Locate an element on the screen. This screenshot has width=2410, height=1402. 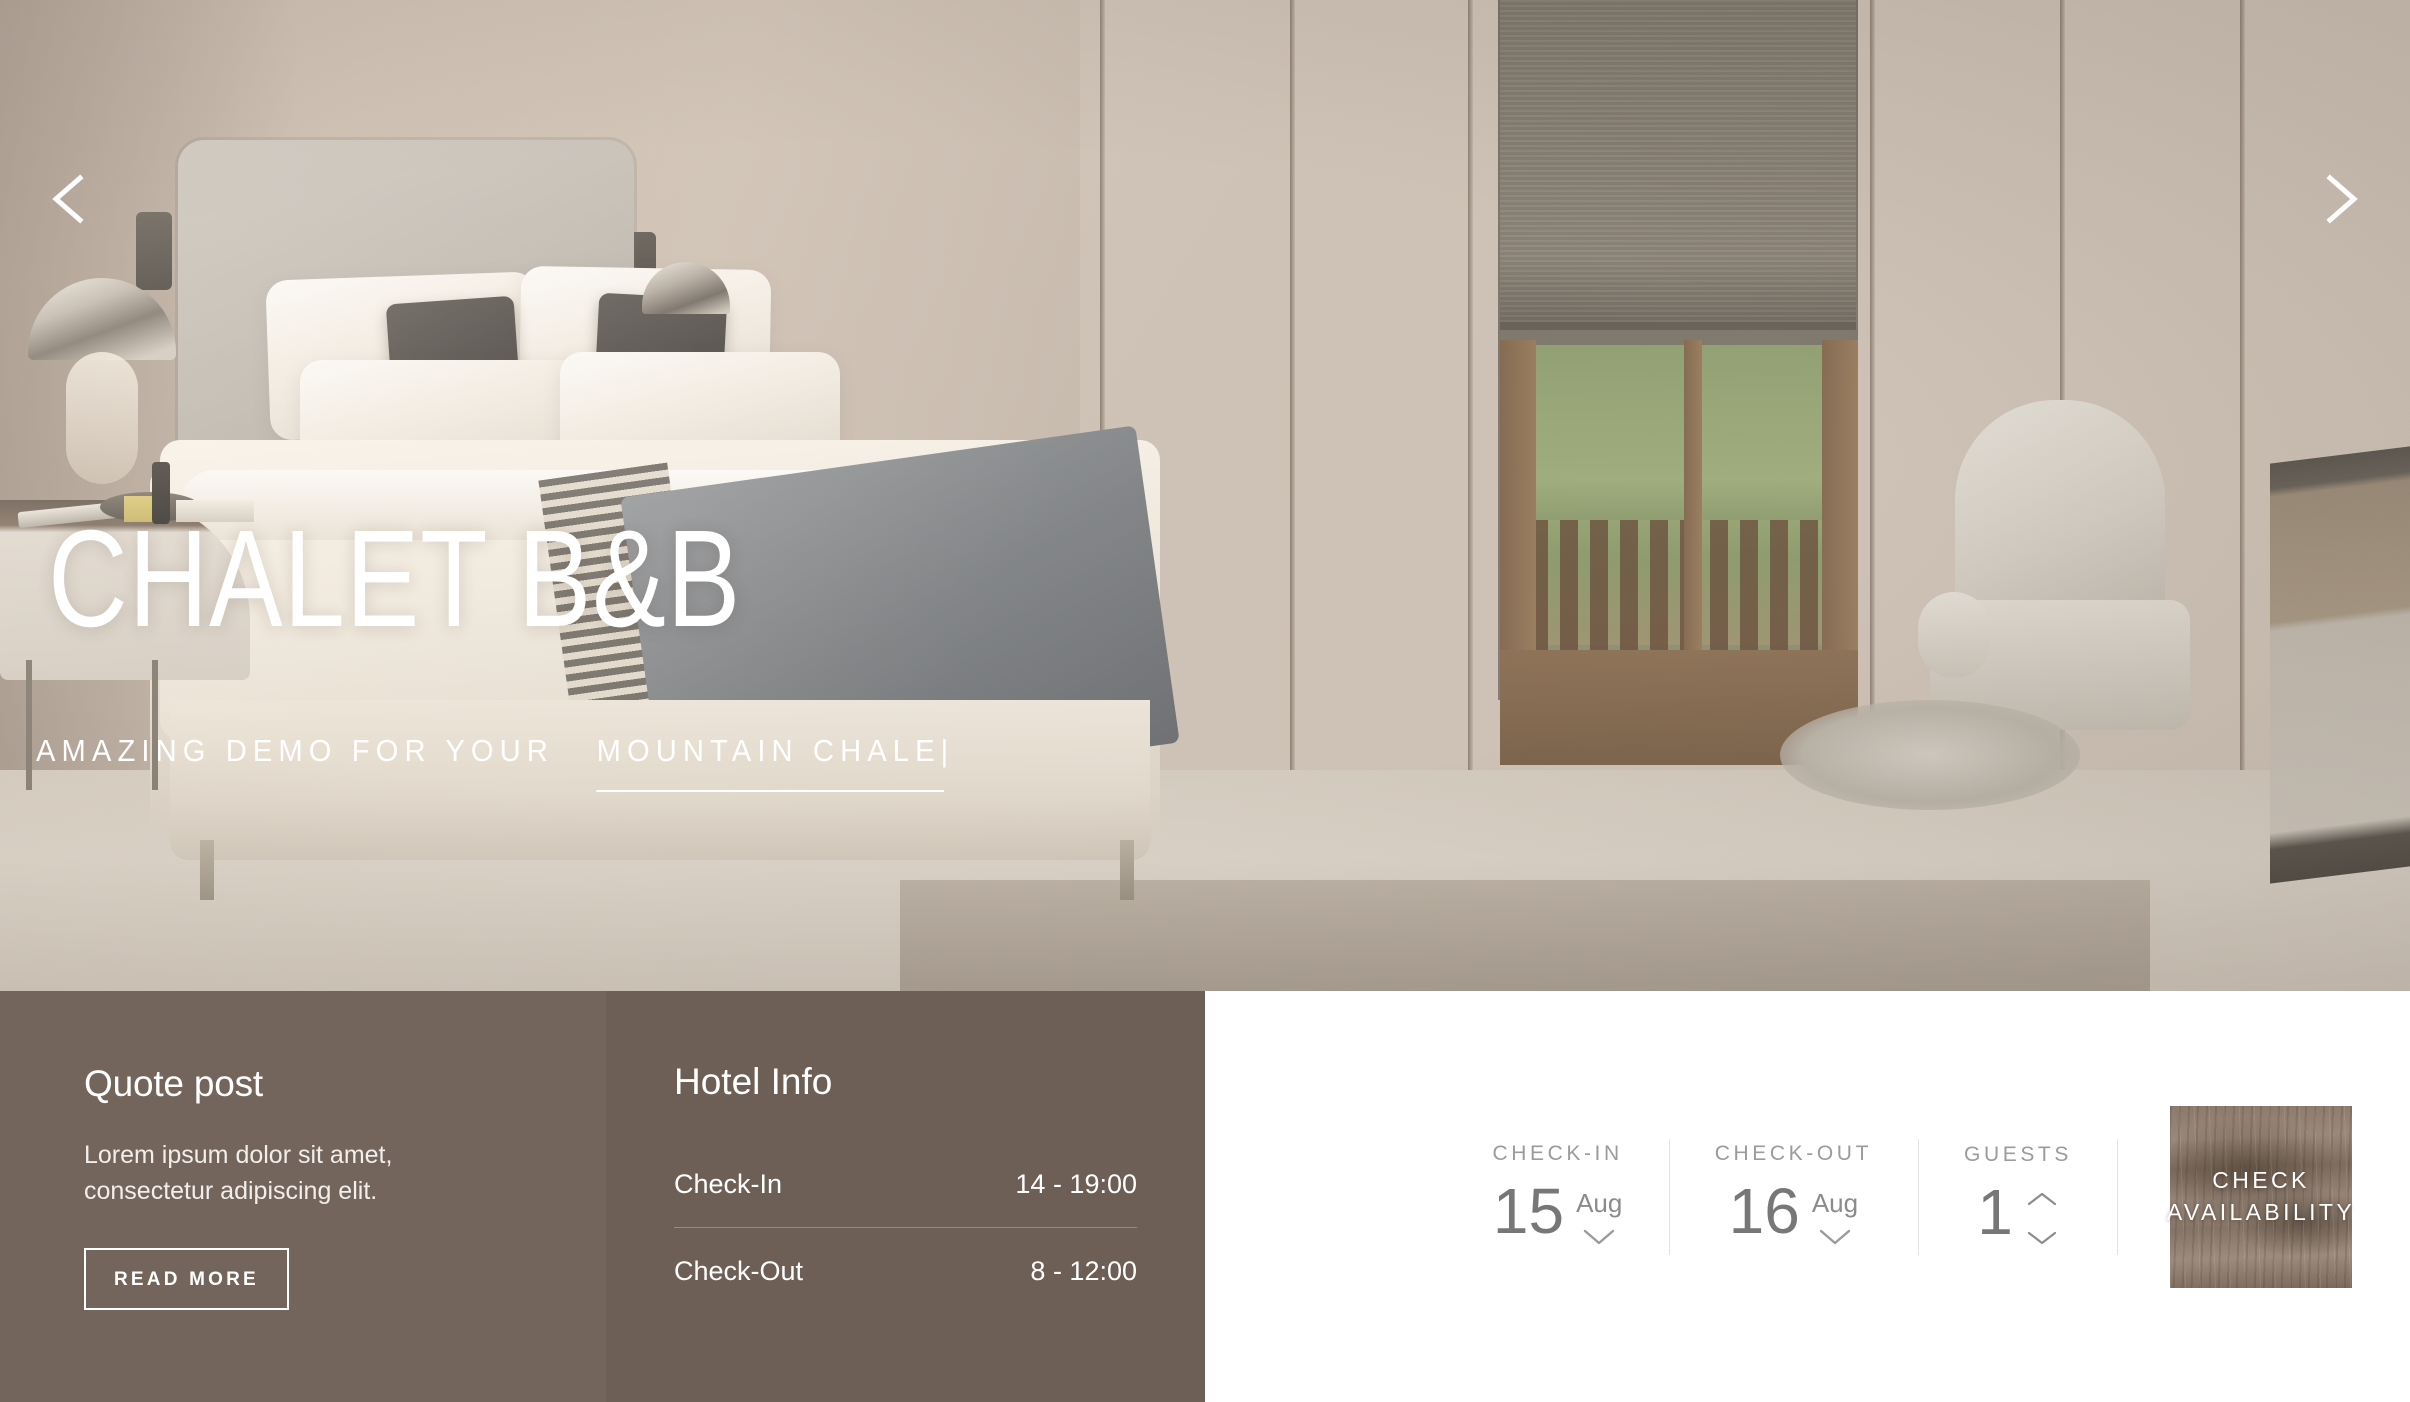
check-out-value: 16 Aug is located at coordinates (1793, 1213).